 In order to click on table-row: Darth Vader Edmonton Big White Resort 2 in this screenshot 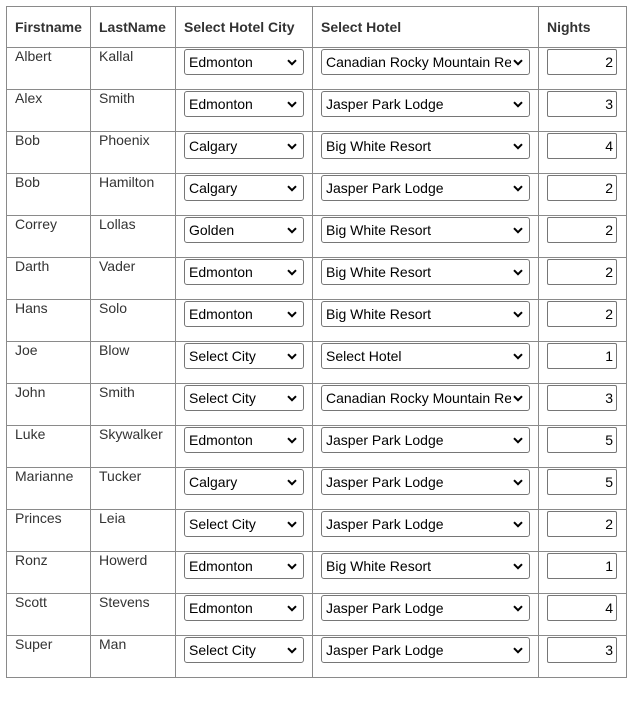, I will do `click(316, 278)`.